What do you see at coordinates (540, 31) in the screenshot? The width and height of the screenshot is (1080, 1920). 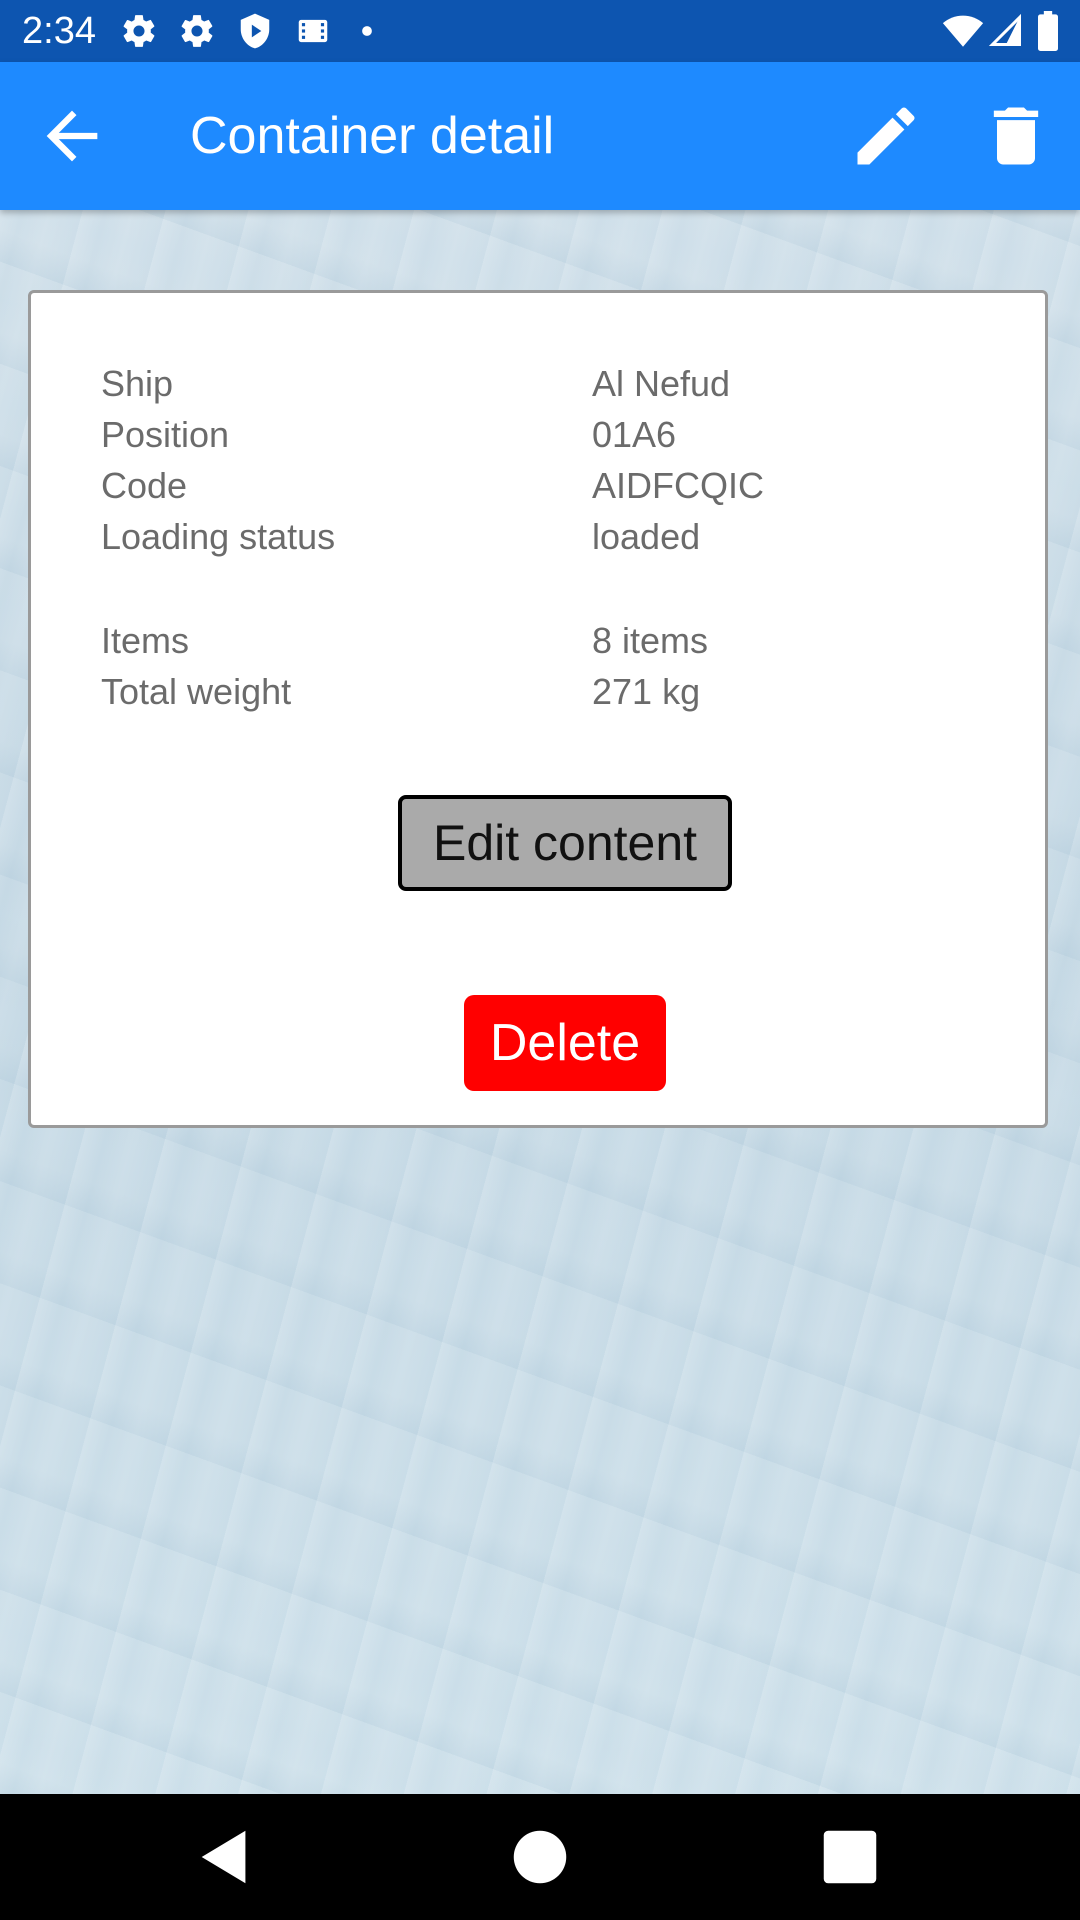 I see `status-bar: 2:34` at bounding box center [540, 31].